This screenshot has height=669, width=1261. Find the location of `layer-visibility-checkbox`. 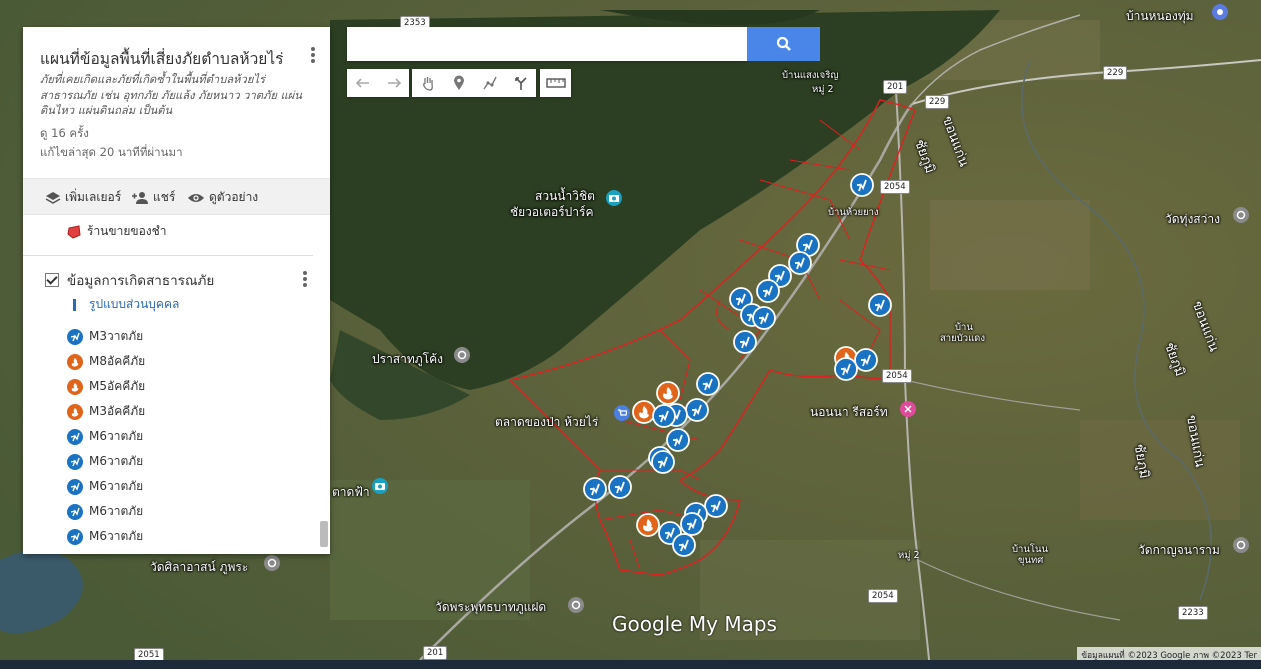

layer-visibility-checkbox is located at coordinates (52, 280).